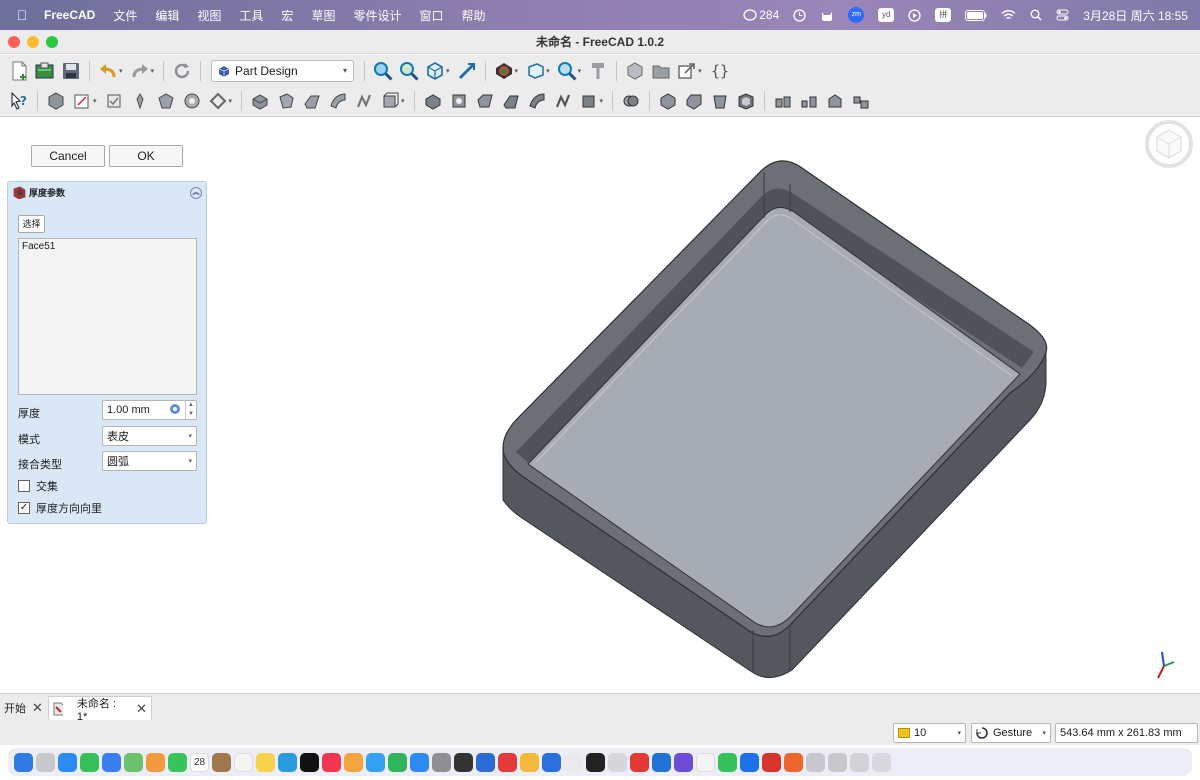 The image size is (1200, 780). Describe the element at coordinates (1135, 15) in the screenshot. I see `menubar-clock: 3月28日 周六 18:55` at that location.